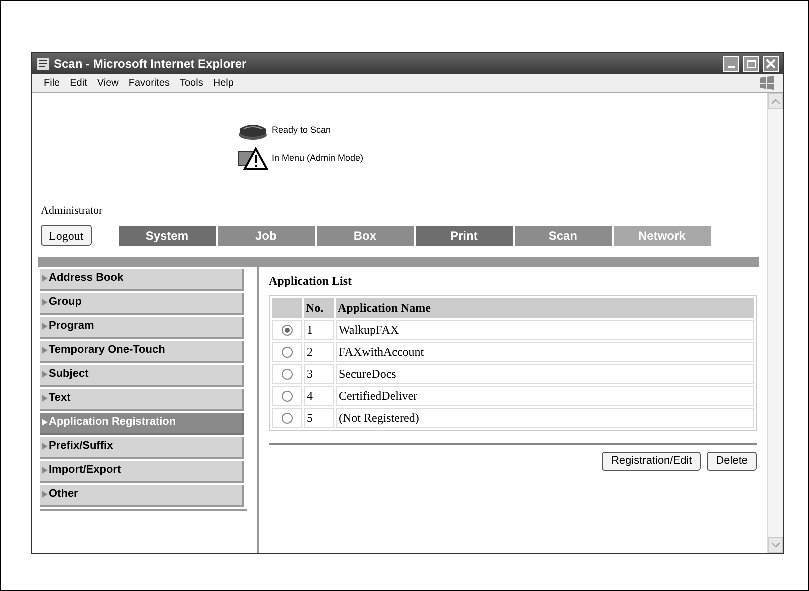  Describe the element at coordinates (319, 418) in the screenshot. I see `table-cell: 5` at that location.